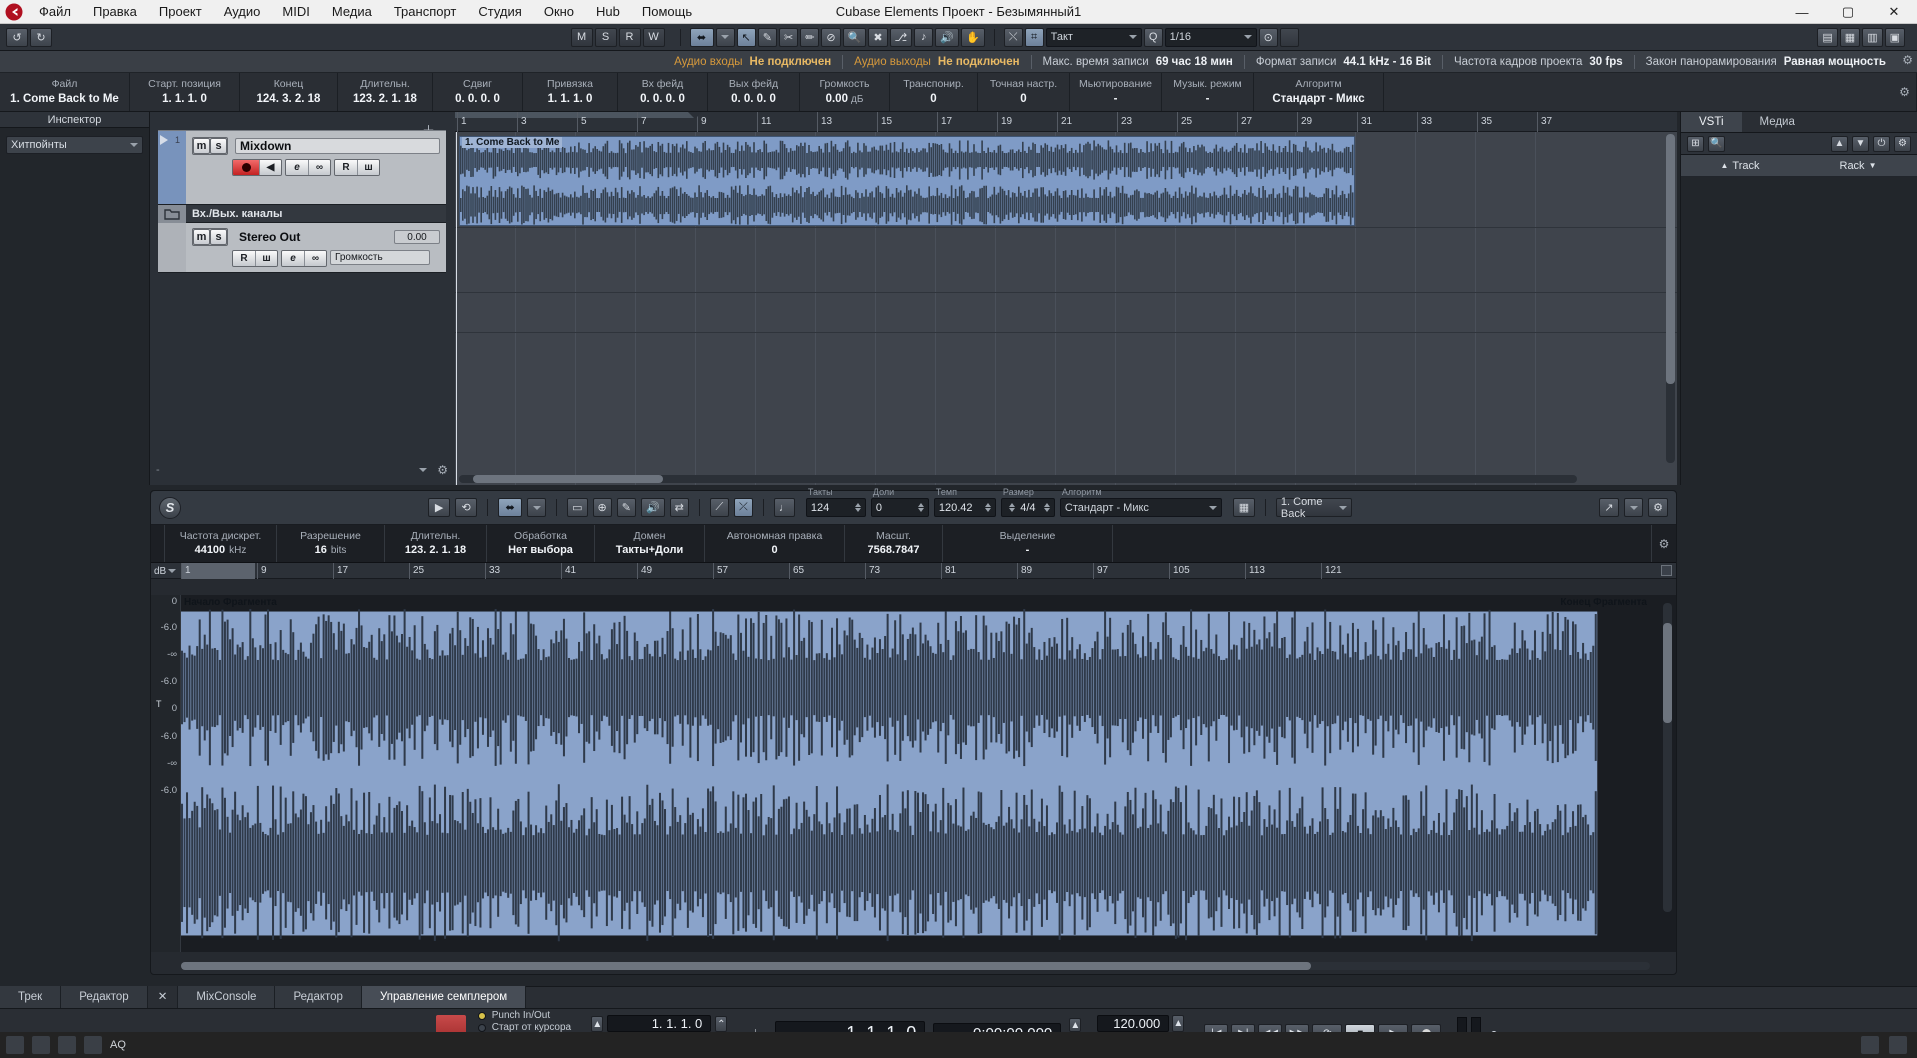  Describe the element at coordinates (1724, 165) in the screenshot. I see `sort-asc-icon: ▲` at that location.